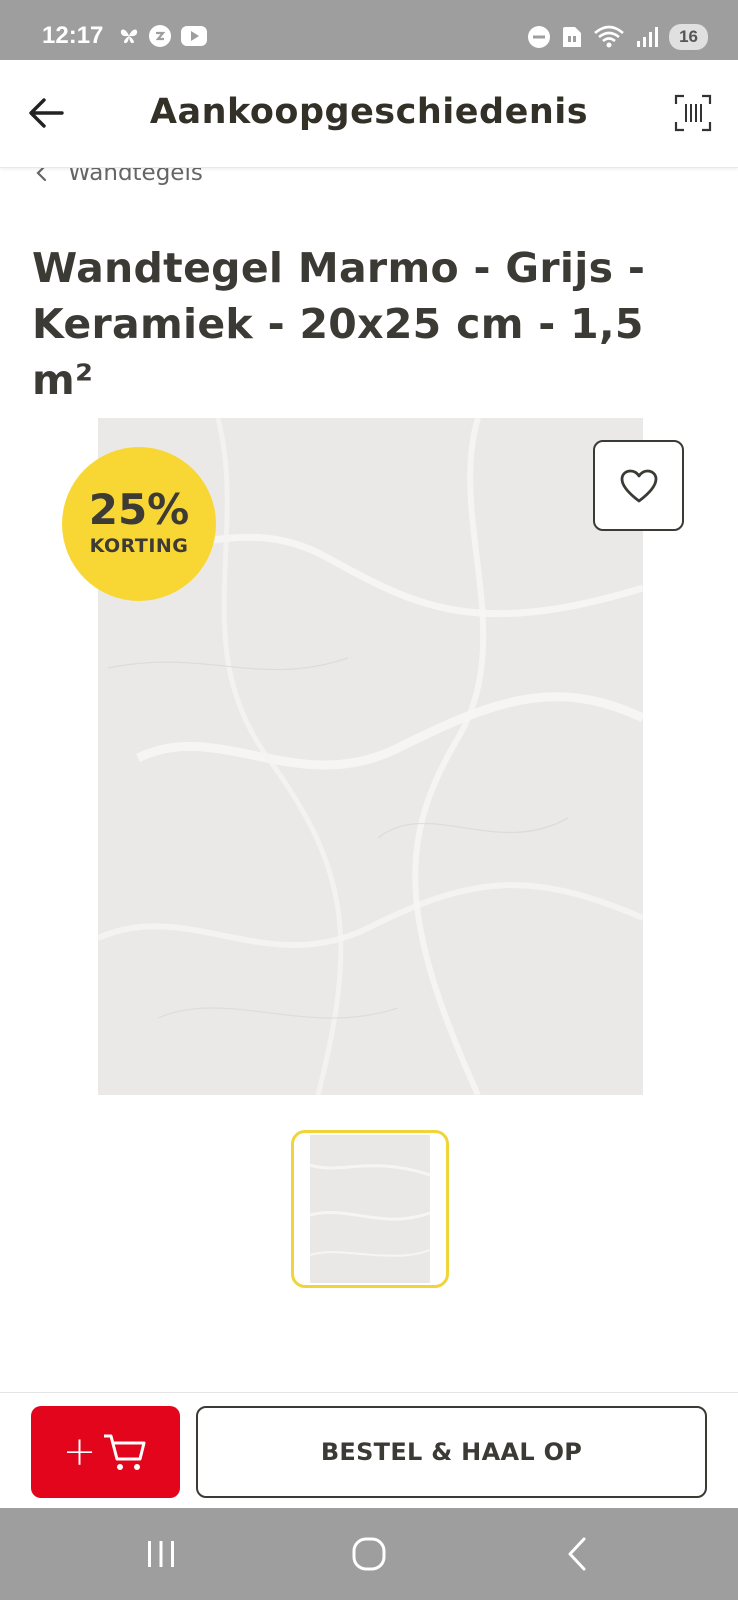  What do you see at coordinates (194, 36) in the screenshot?
I see `youtube-icon` at bounding box center [194, 36].